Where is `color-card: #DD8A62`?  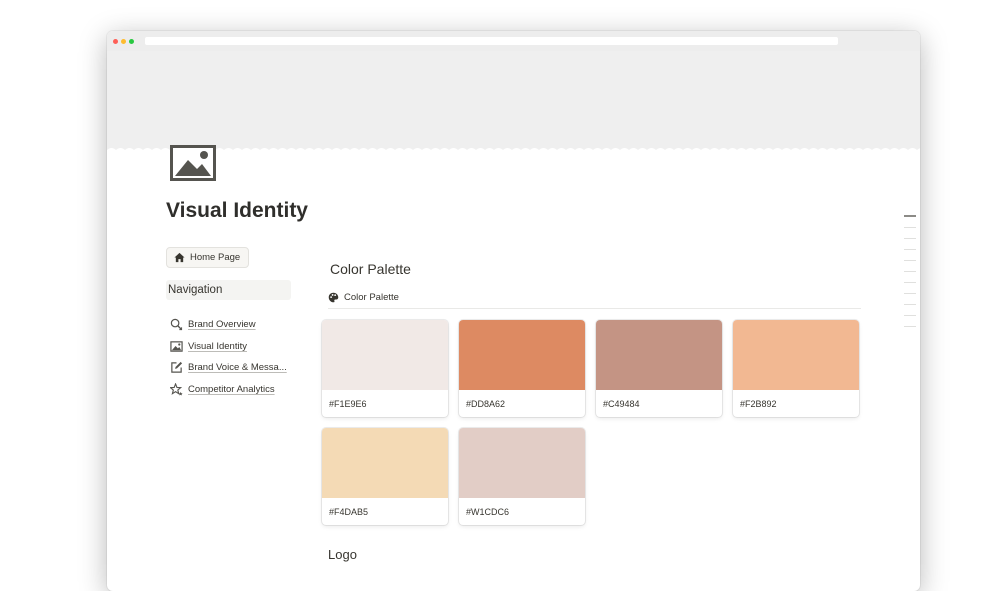
color-card: #DD8A62 is located at coordinates (522, 368).